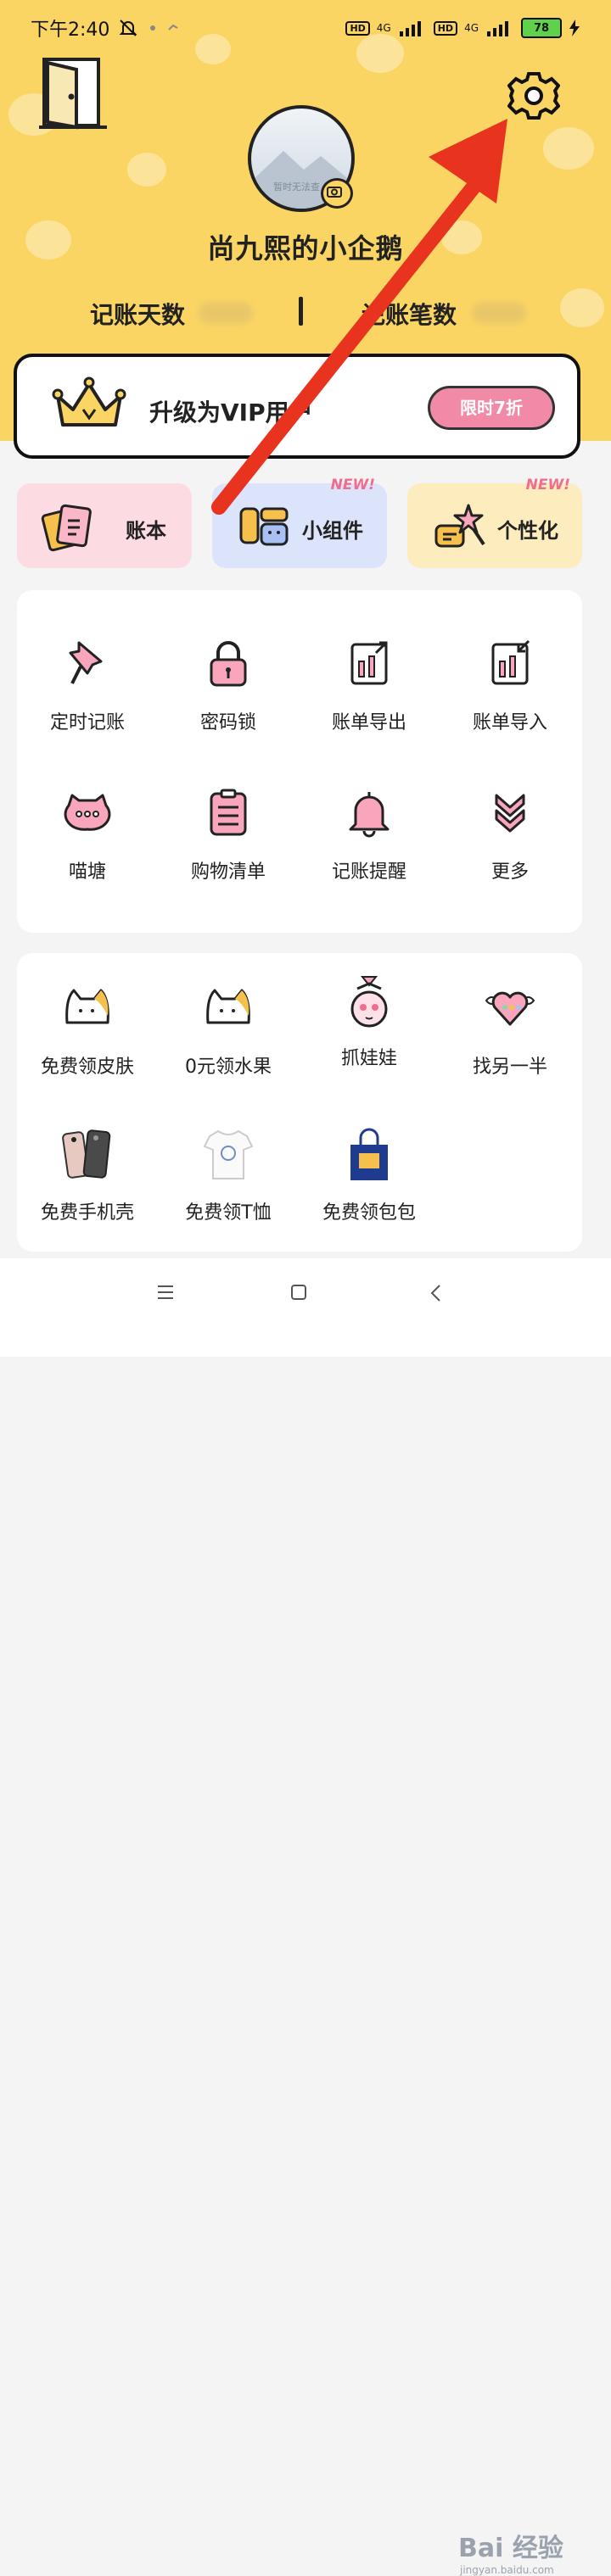 The image size is (611, 2576). I want to click on widget-blocks-icon, so click(264, 526).